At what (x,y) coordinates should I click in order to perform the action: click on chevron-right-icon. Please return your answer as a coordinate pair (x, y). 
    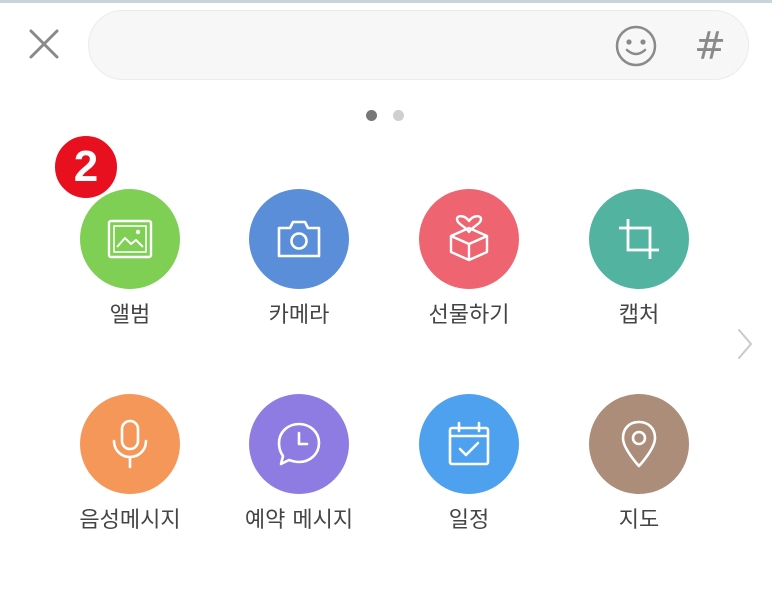
    Looking at the image, I should click on (745, 344).